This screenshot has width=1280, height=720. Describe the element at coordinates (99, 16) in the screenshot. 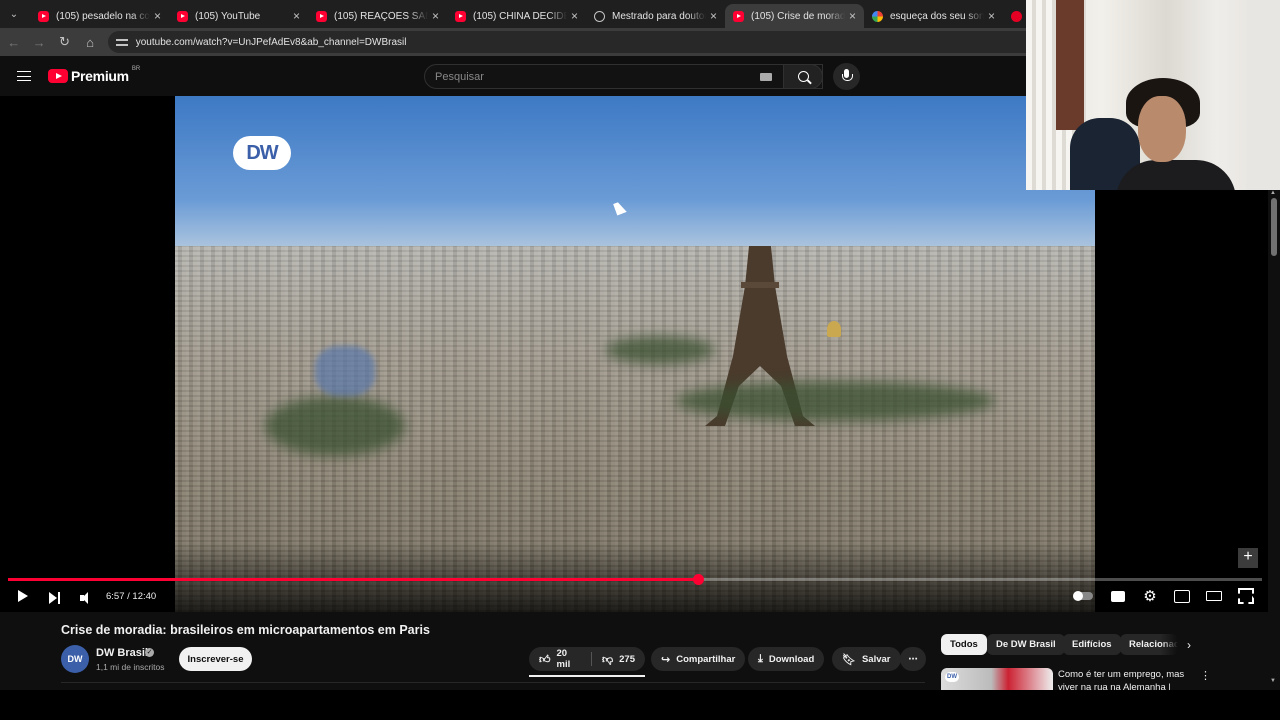

I see `browser-tab: (105) pesadelo na cozinha ×` at that location.